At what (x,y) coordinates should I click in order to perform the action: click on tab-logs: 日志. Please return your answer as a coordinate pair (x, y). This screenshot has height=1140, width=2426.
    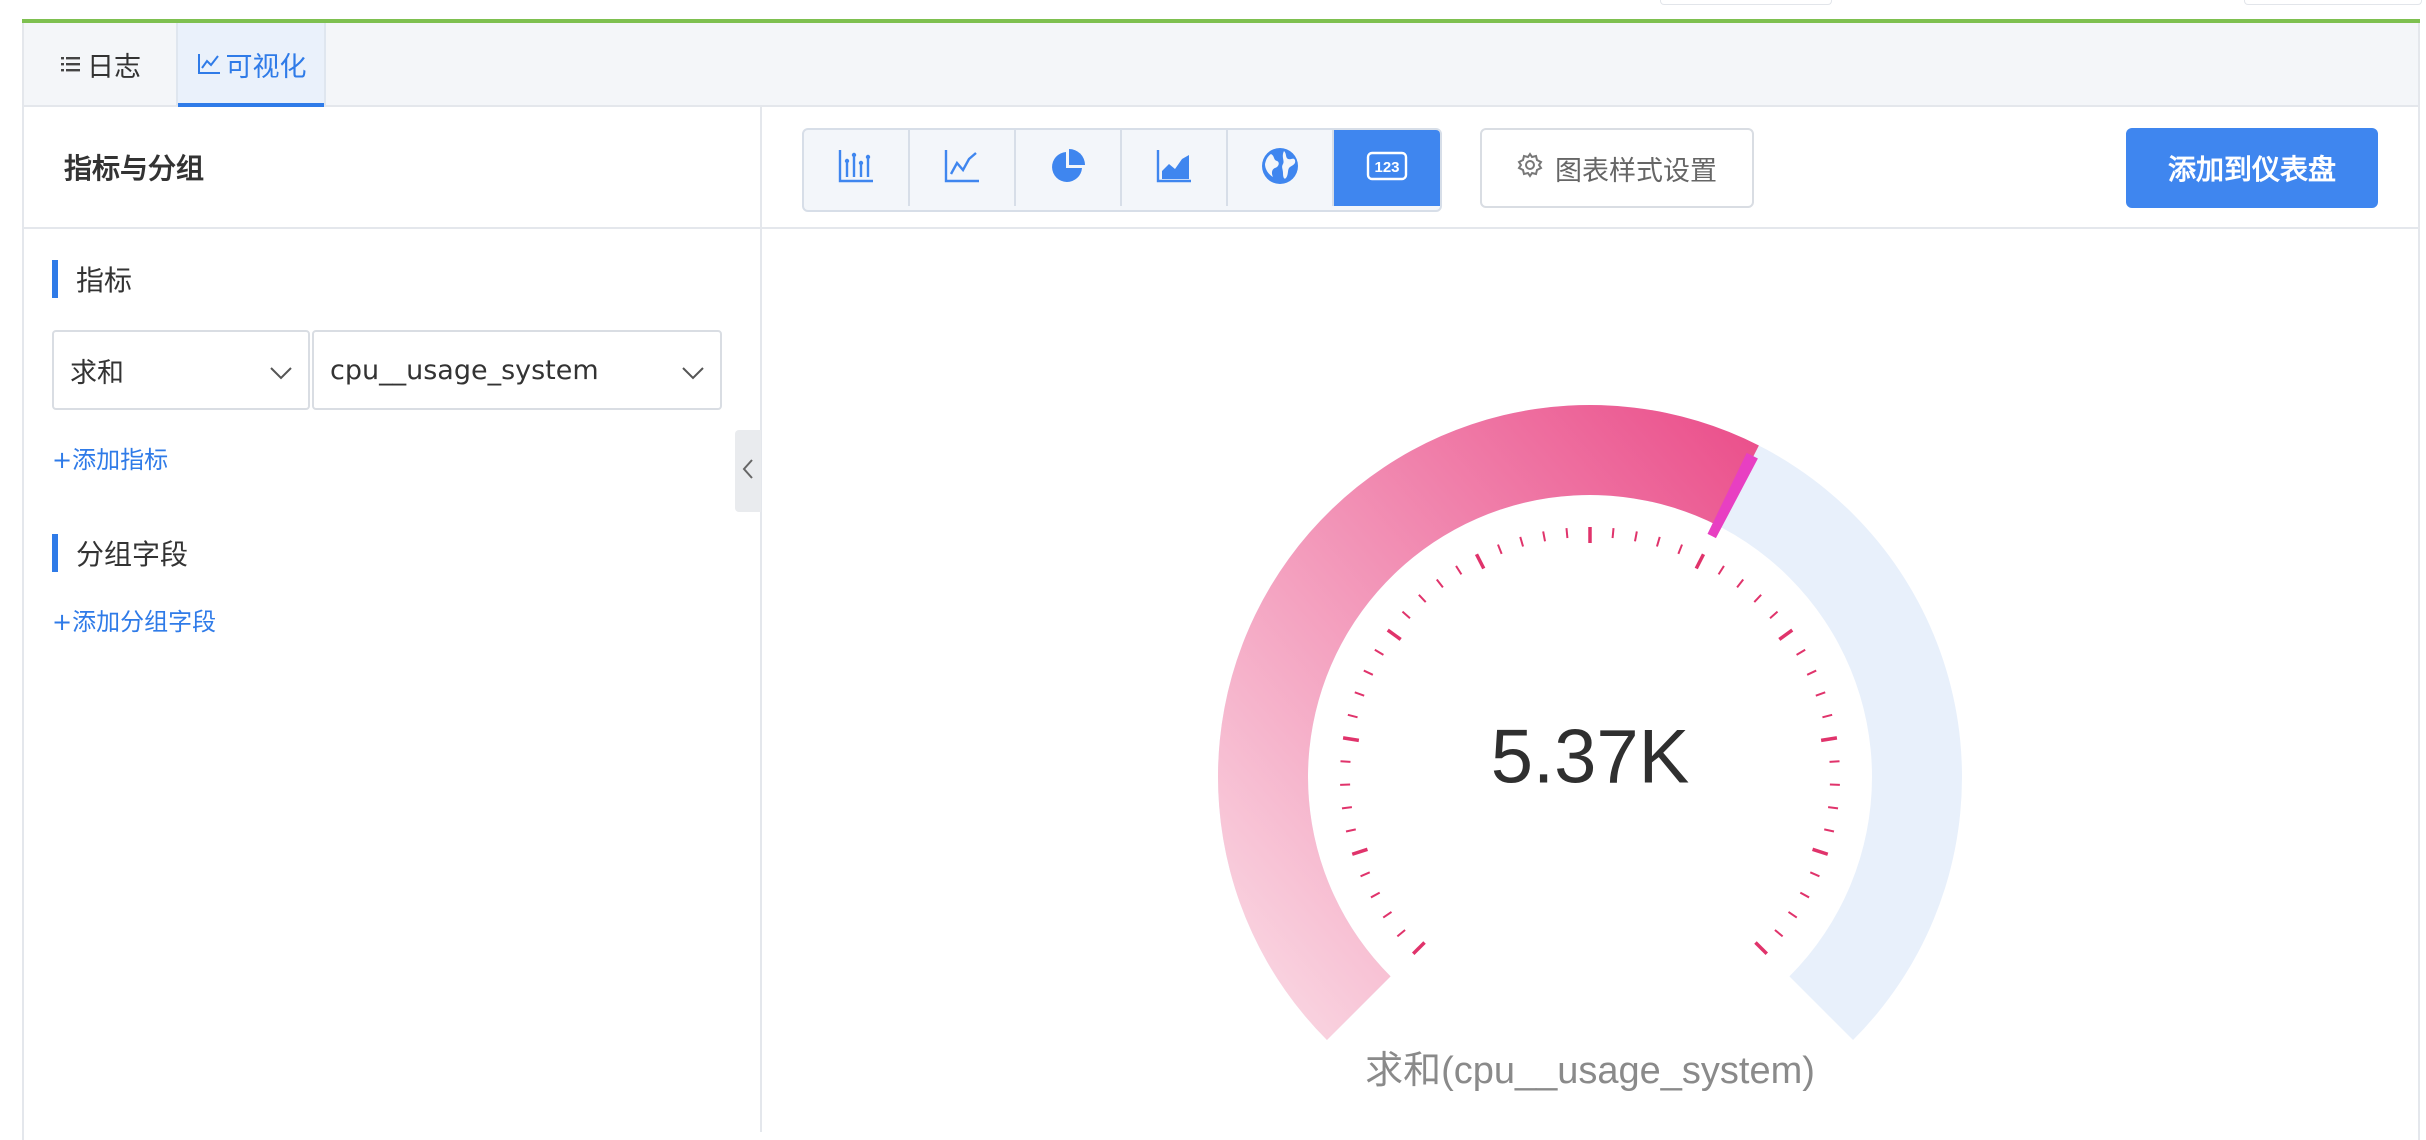
    Looking at the image, I should click on (100, 64).